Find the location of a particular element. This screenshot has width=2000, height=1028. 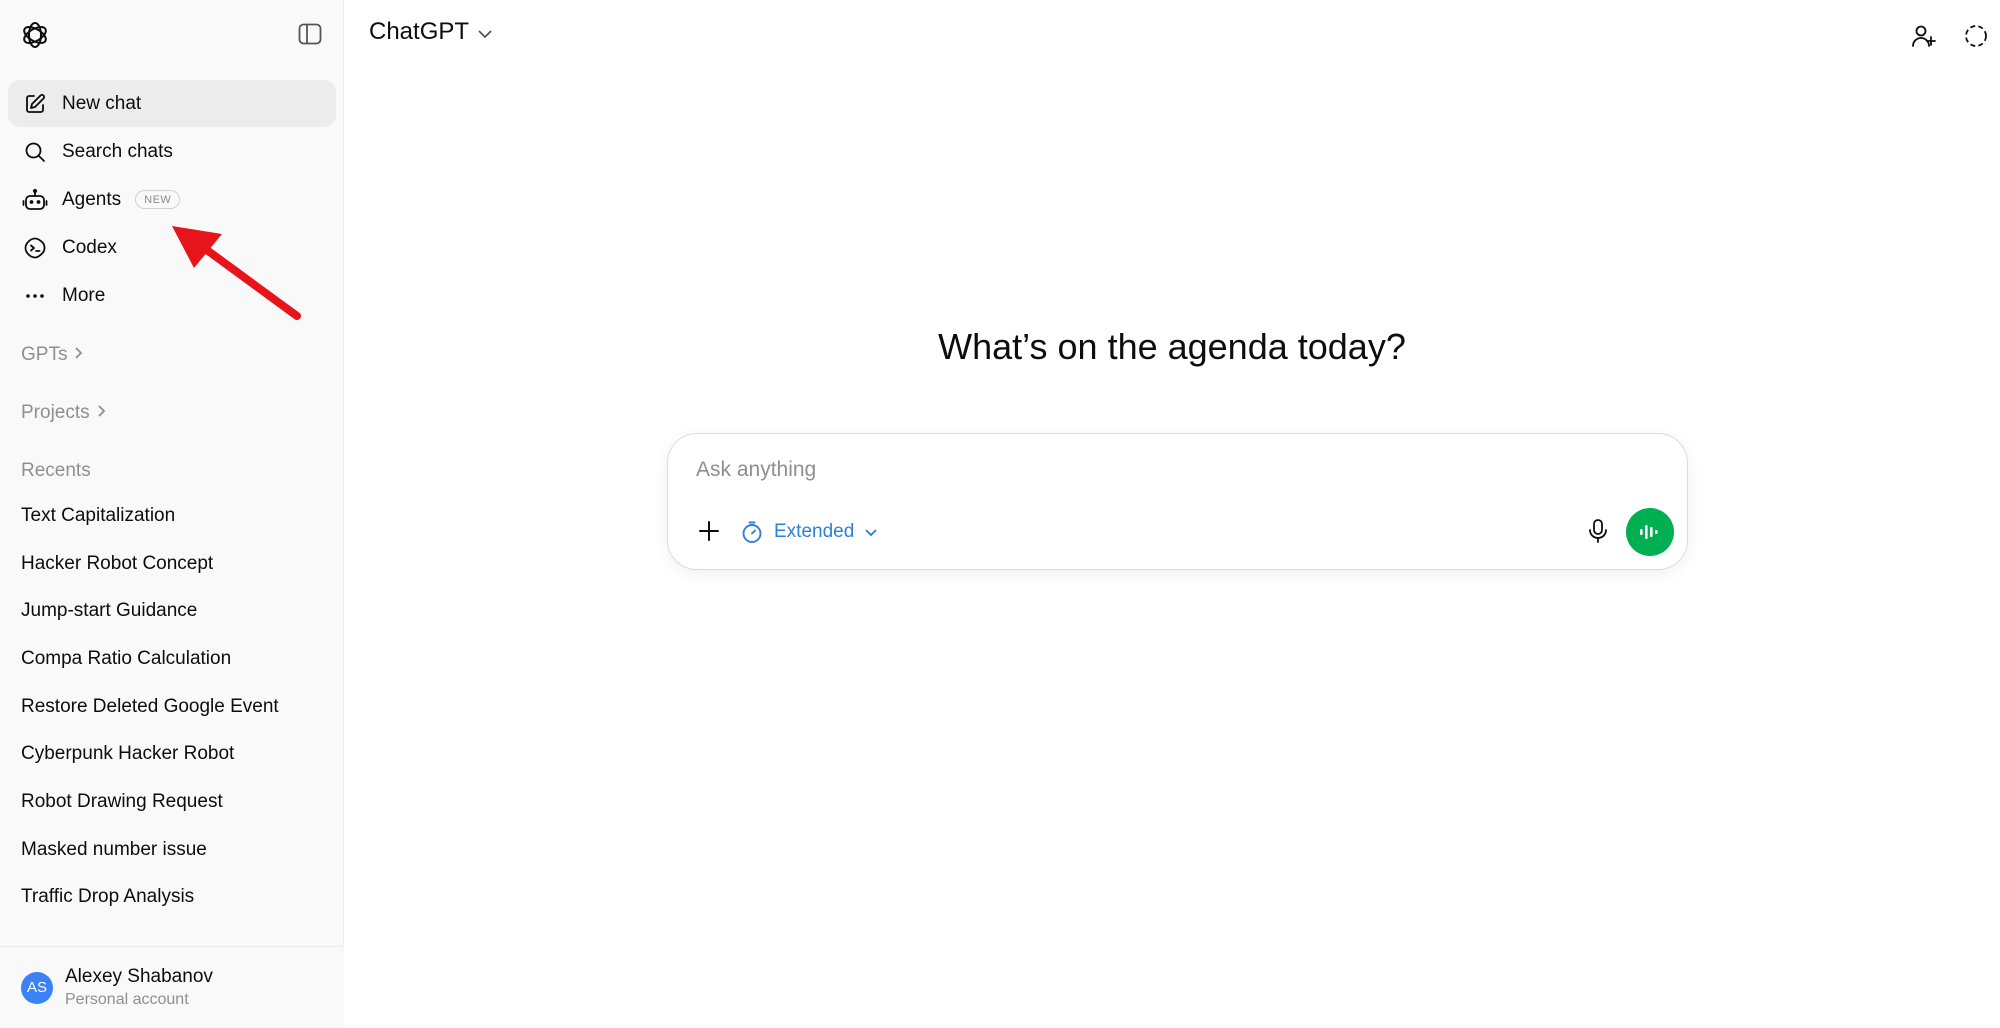

toggle-sidebar-icon is located at coordinates (310, 34).